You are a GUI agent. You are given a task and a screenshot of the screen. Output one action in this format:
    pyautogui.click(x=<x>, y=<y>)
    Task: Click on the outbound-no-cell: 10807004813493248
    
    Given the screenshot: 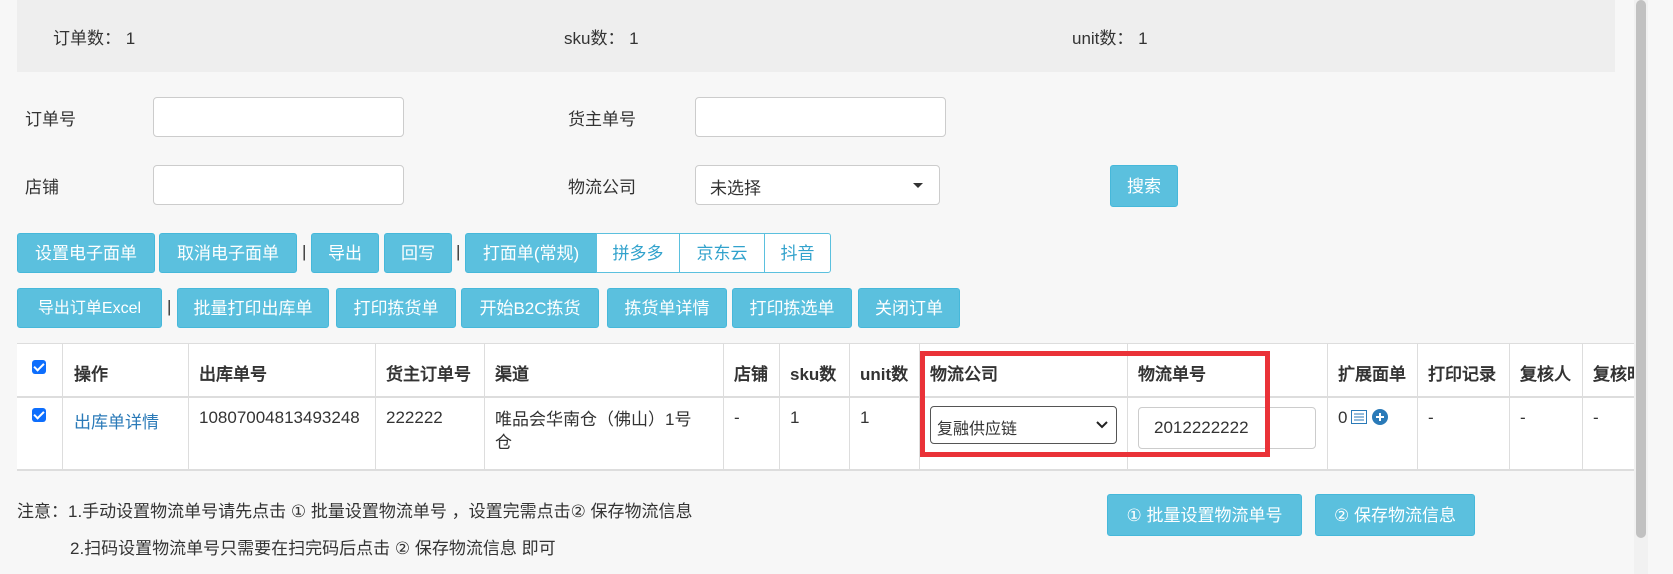 What is the action you would take?
    pyautogui.click(x=279, y=417)
    